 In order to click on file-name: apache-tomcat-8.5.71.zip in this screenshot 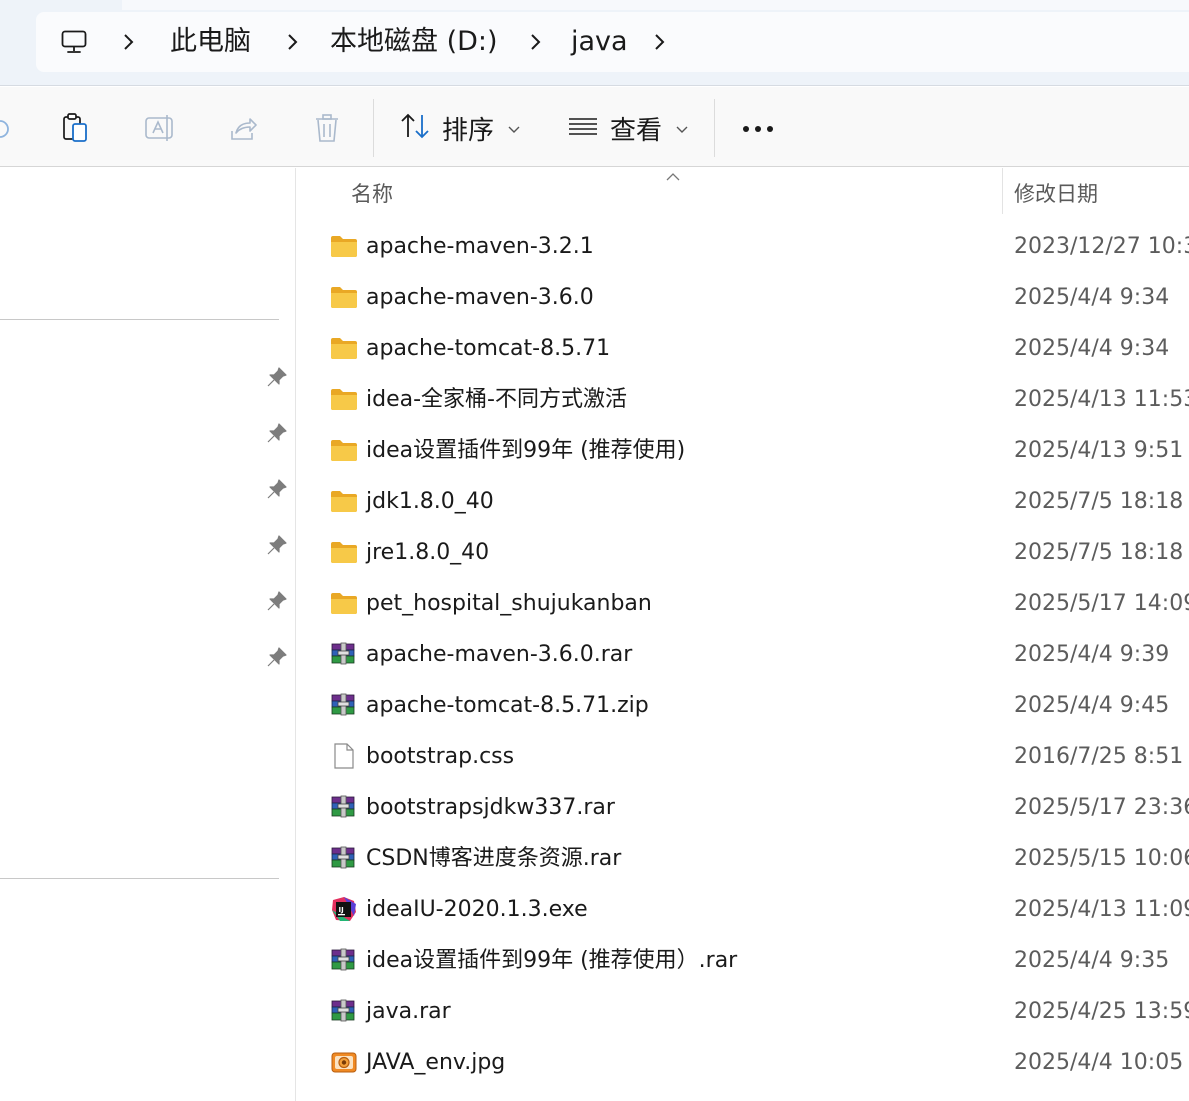, I will do `click(507, 706)`.